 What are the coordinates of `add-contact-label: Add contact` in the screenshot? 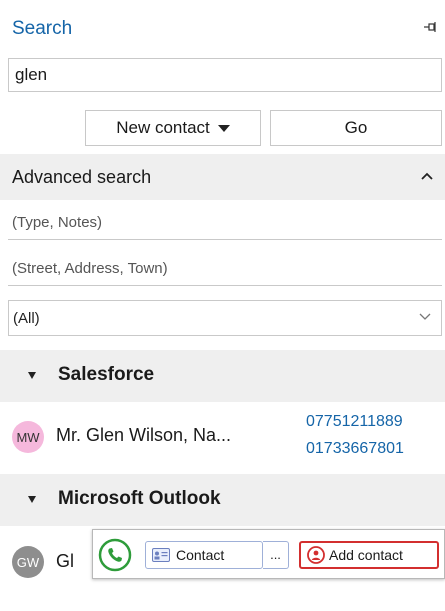 It's located at (366, 555).